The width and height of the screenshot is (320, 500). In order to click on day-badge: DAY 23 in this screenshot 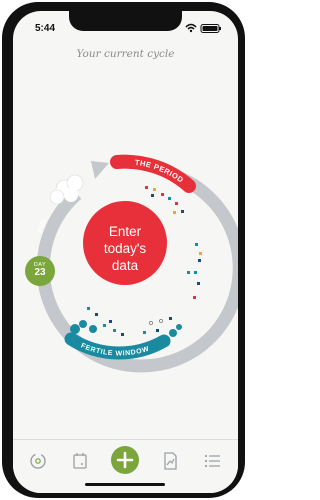, I will do `click(40, 271)`.